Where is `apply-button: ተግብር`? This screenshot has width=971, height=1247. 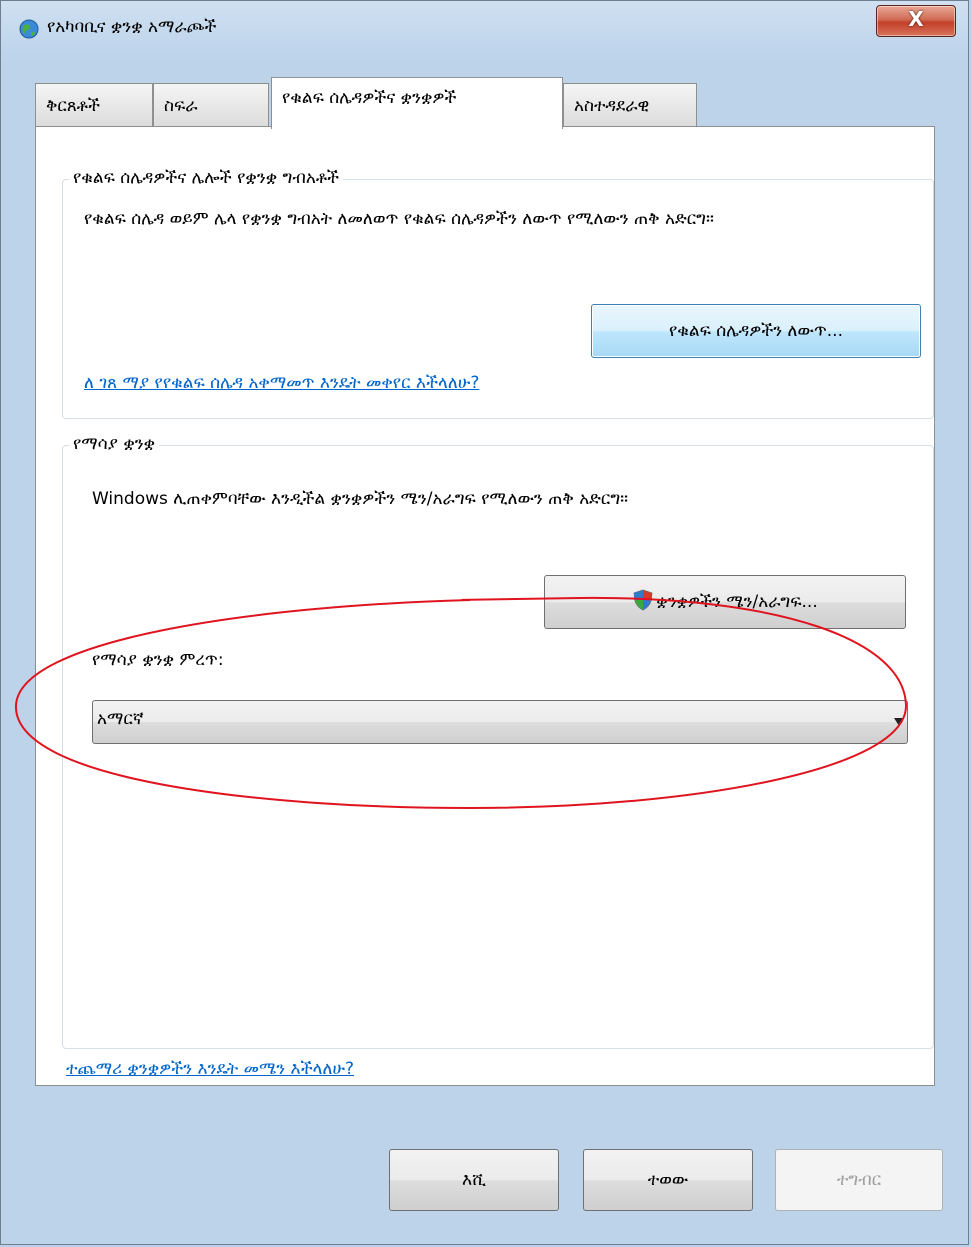 apply-button: ተግብር is located at coordinates (859, 1180).